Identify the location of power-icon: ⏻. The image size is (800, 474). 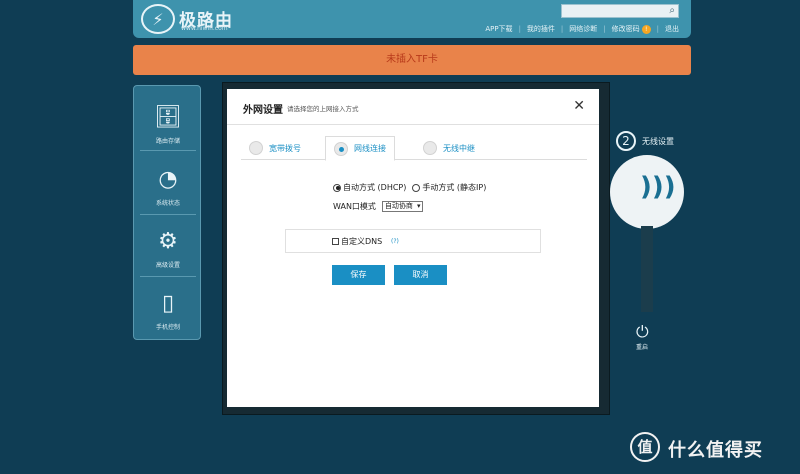
(642, 332).